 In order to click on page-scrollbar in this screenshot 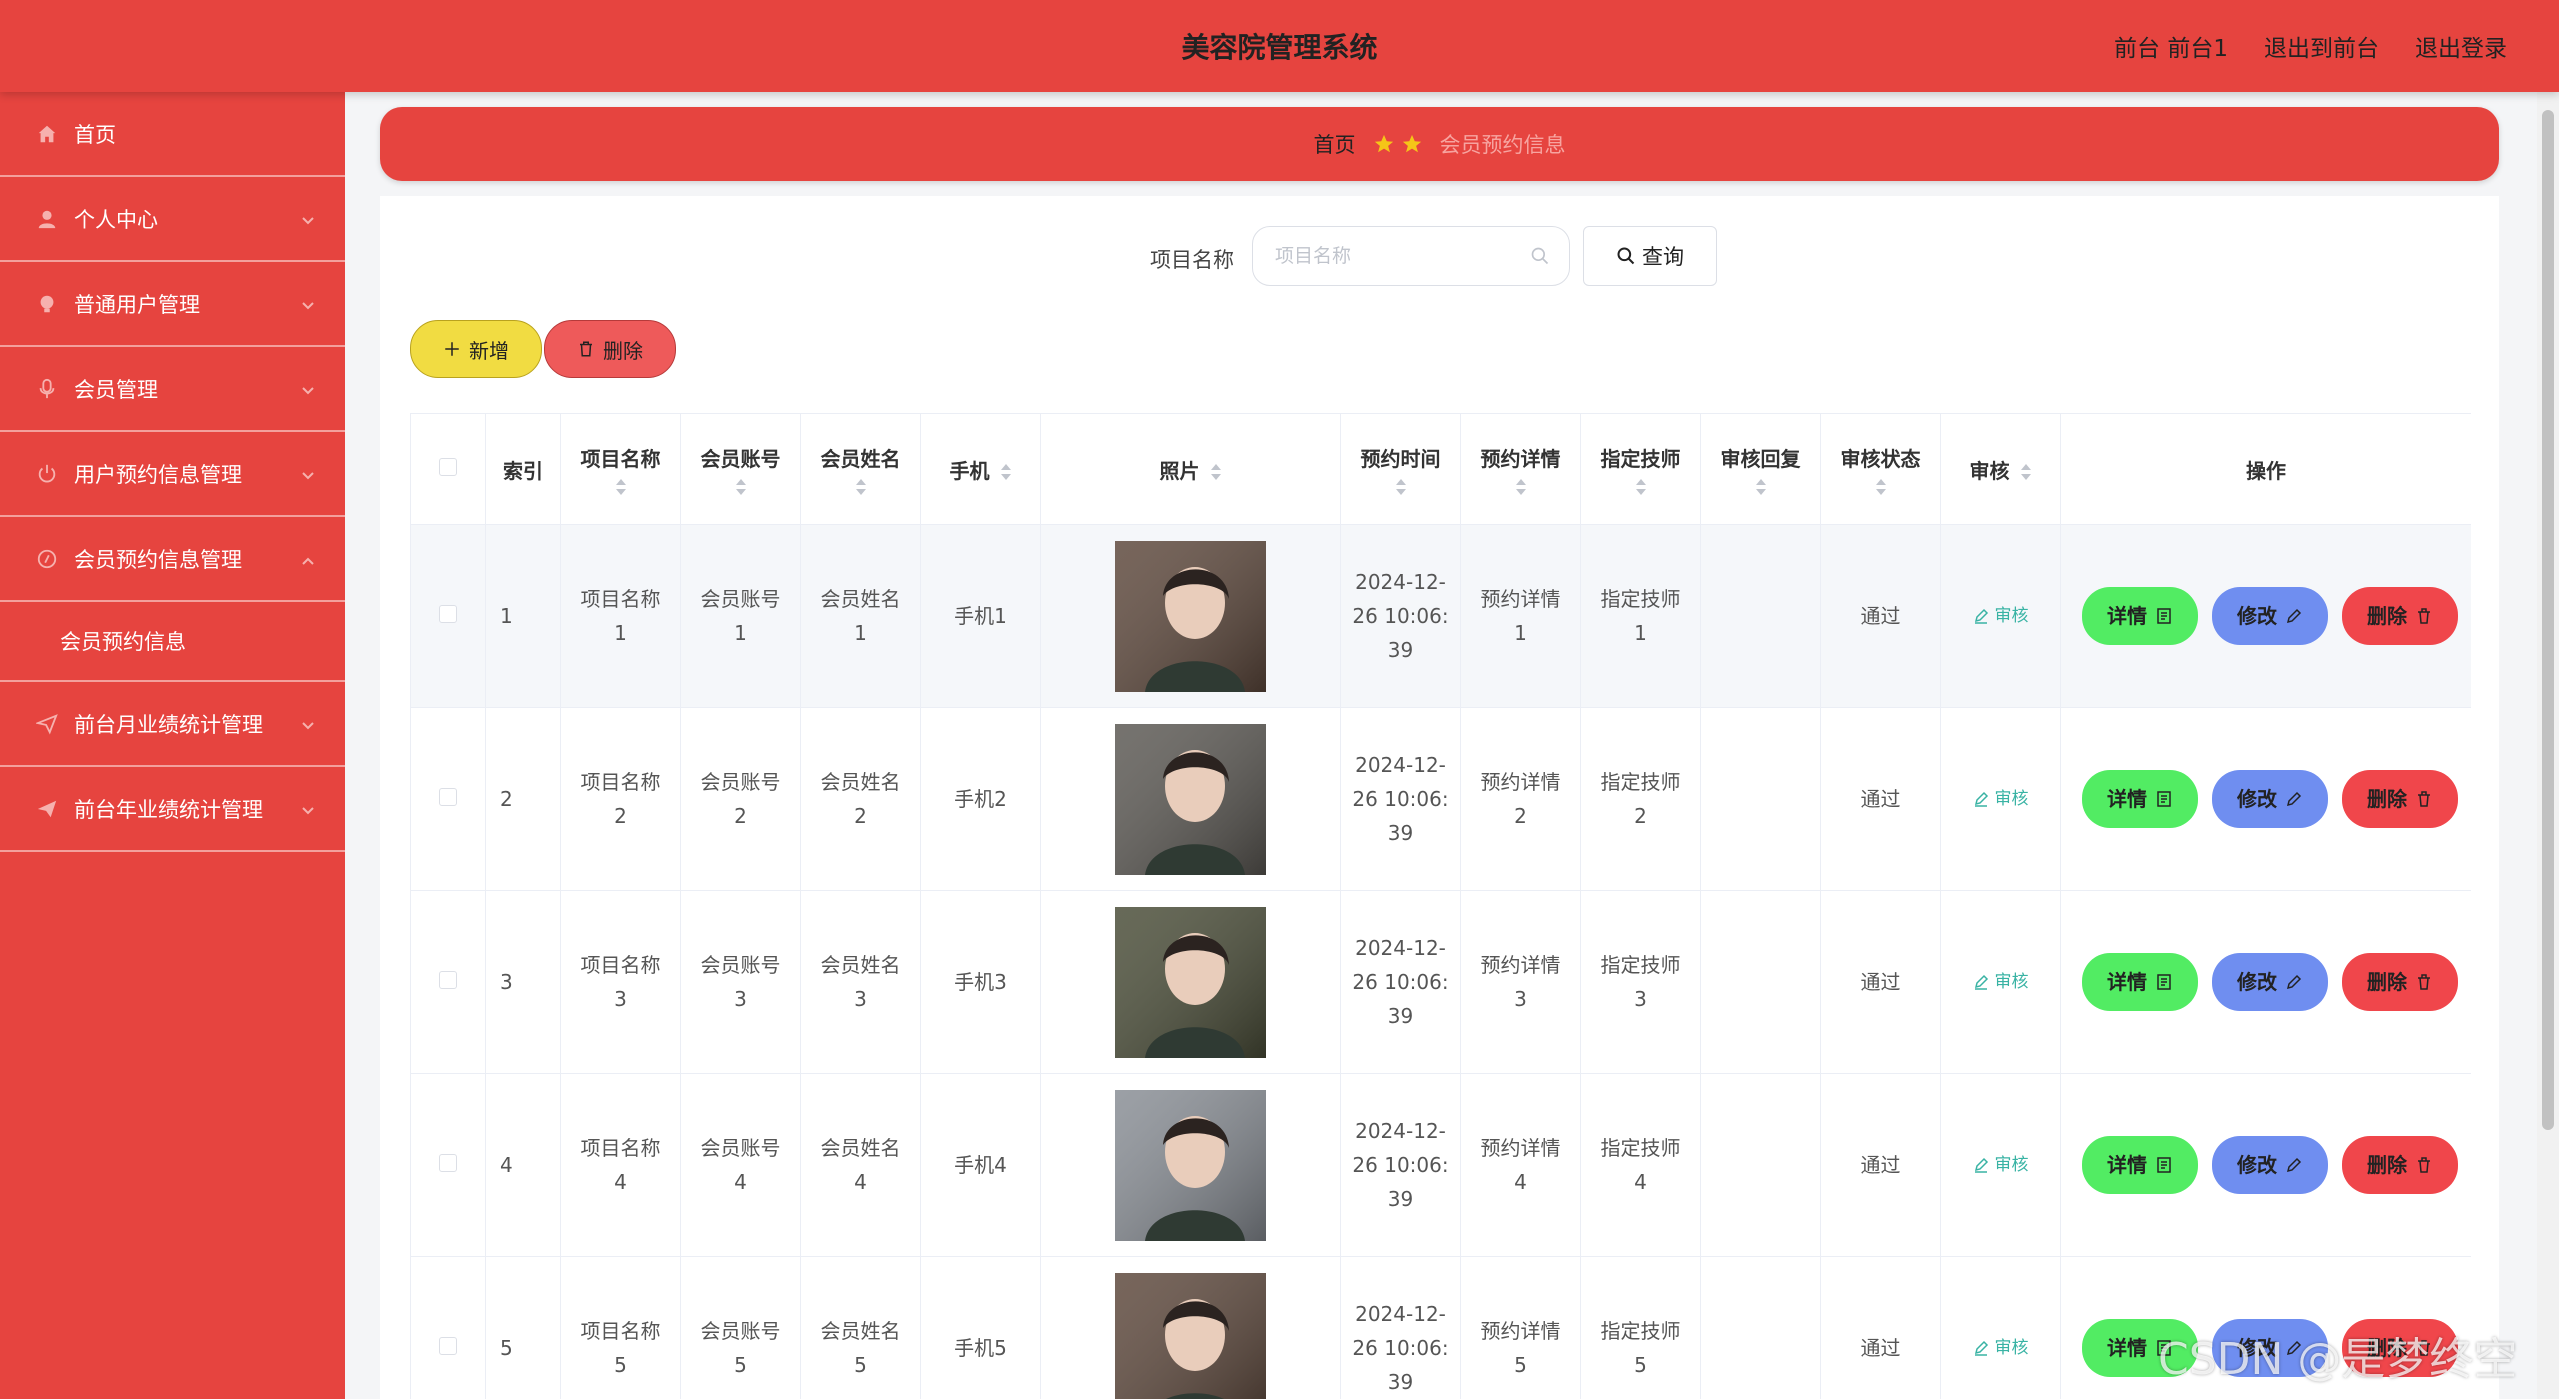, I will do `click(2548, 745)`.